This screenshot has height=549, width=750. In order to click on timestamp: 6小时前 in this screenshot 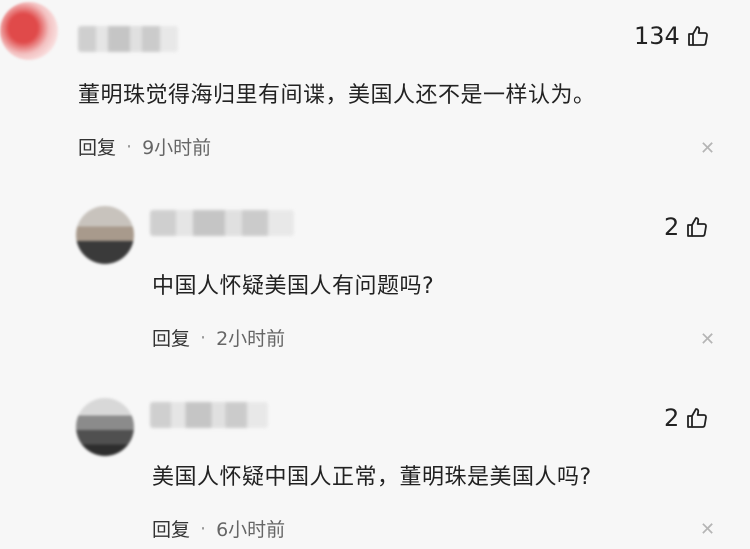, I will do `click(251, 530)`.